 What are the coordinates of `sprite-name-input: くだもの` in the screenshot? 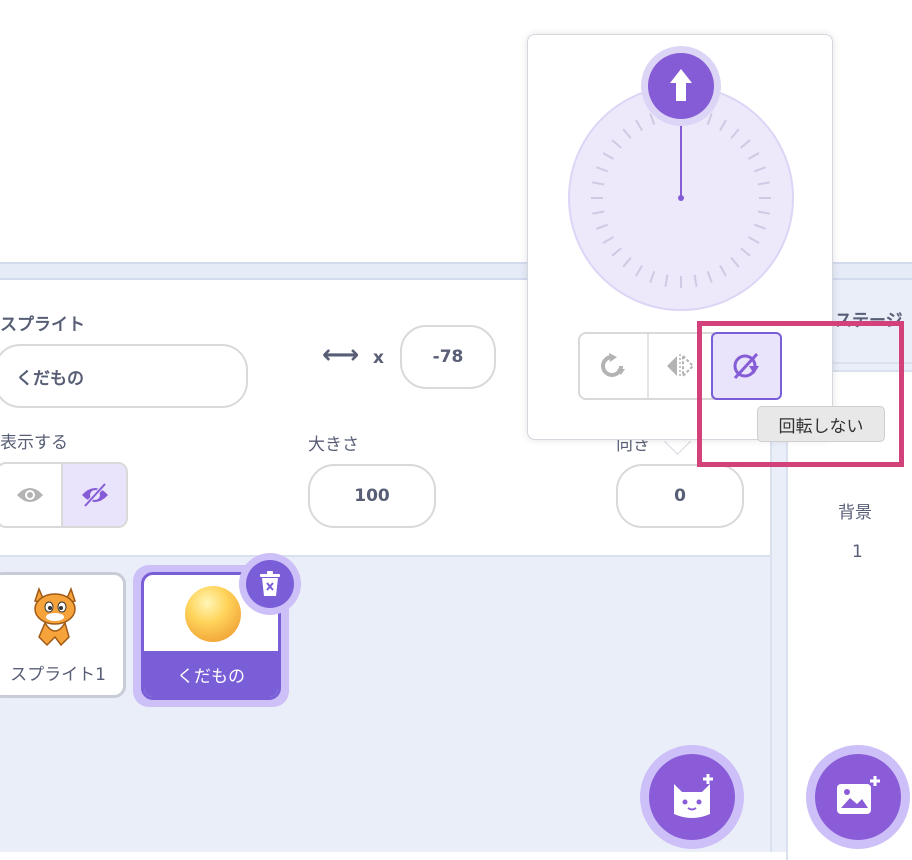 It's located at (124, 376).